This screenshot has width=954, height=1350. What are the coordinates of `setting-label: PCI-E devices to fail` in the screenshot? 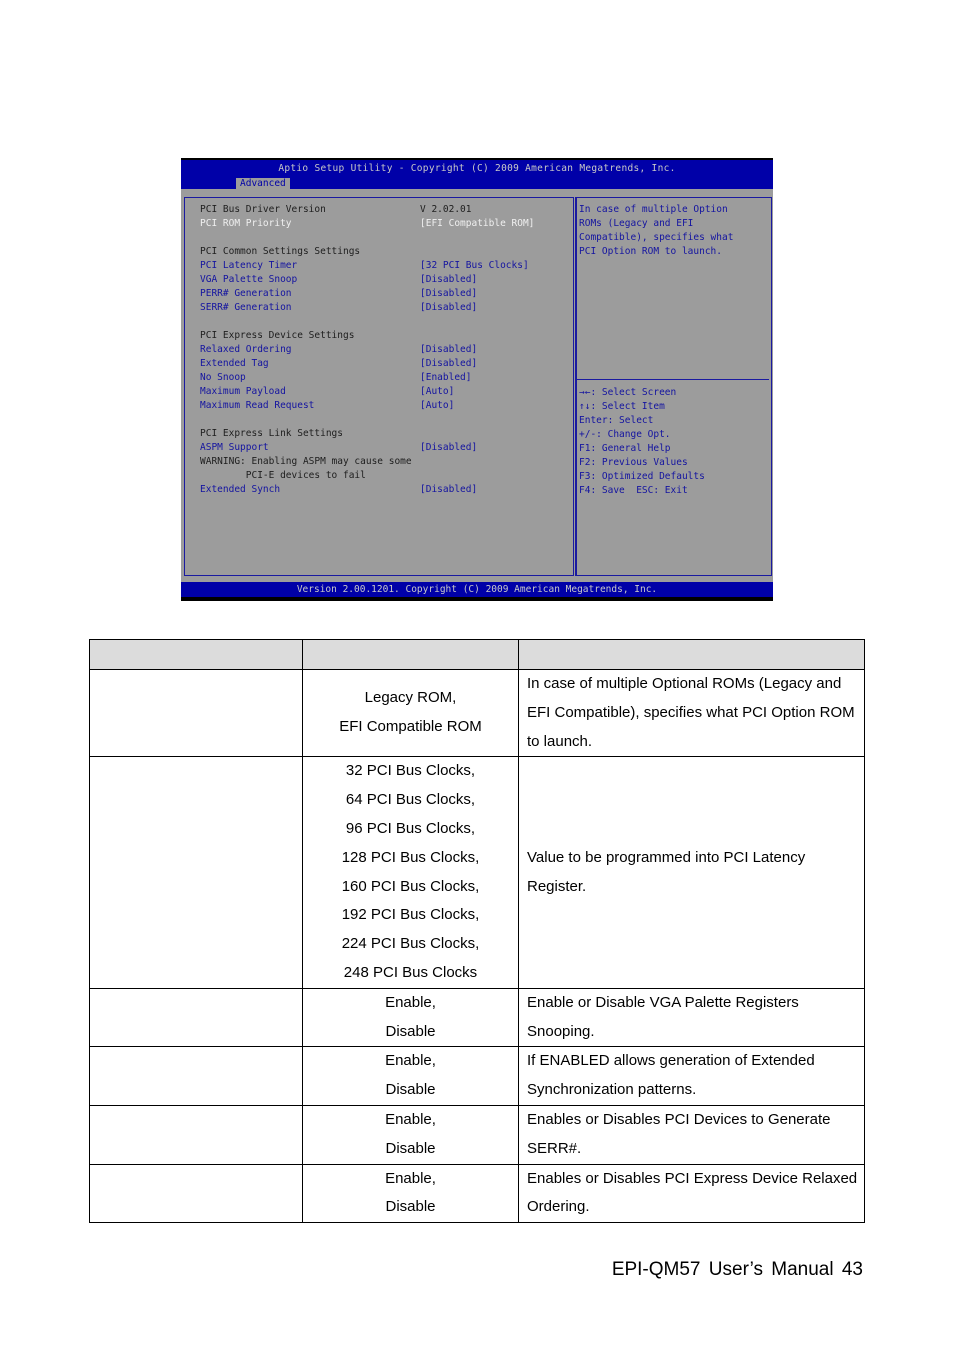 It's located at (283, 475).